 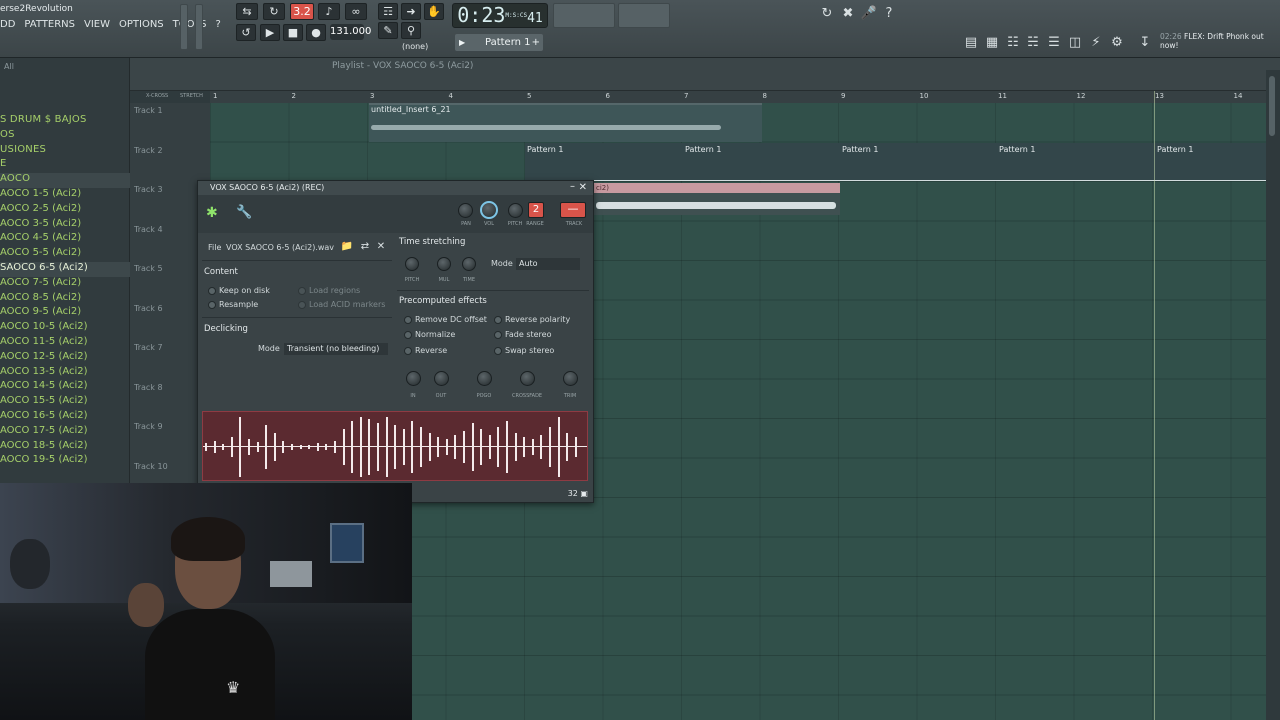 What do you see at coordinates (65, 402) in the screenshot?
I see `browser-item: AOCO 15-5 (Aci2)` at bounding box center [65, 402].